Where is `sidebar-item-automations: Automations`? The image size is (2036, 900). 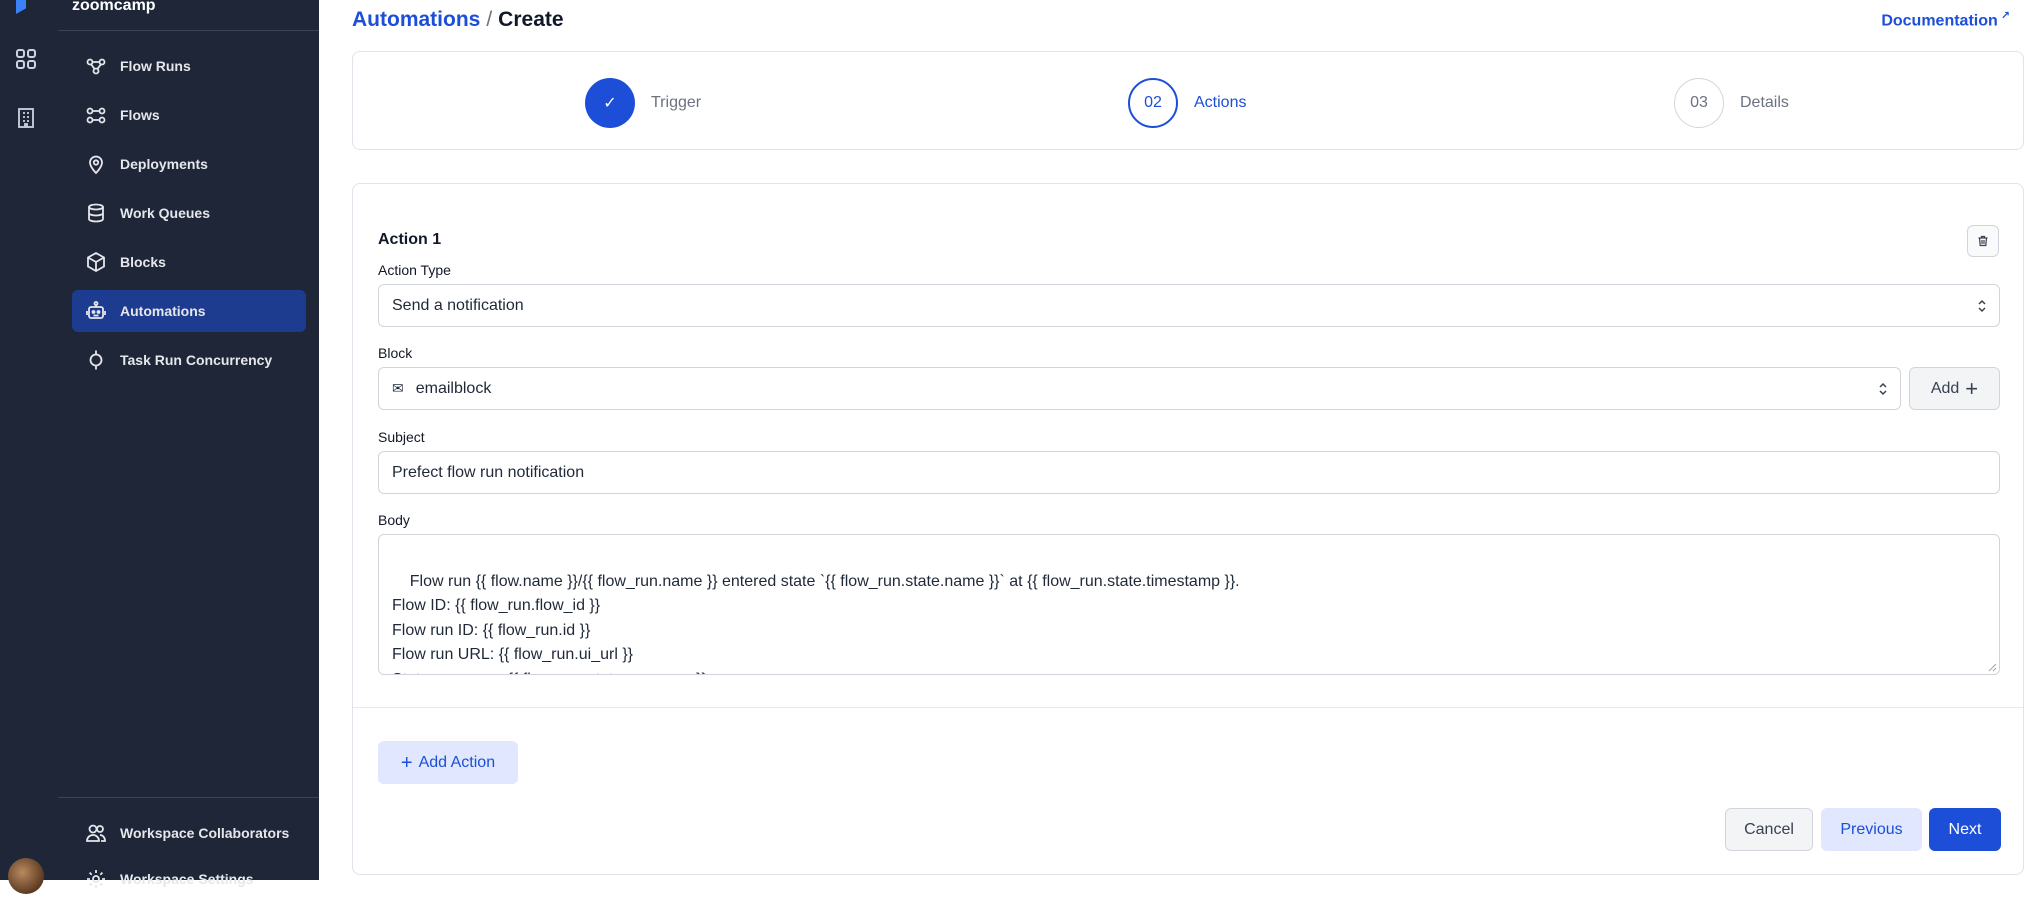
sidebar-item-automations: Automations is located at coordinates (189, 311).